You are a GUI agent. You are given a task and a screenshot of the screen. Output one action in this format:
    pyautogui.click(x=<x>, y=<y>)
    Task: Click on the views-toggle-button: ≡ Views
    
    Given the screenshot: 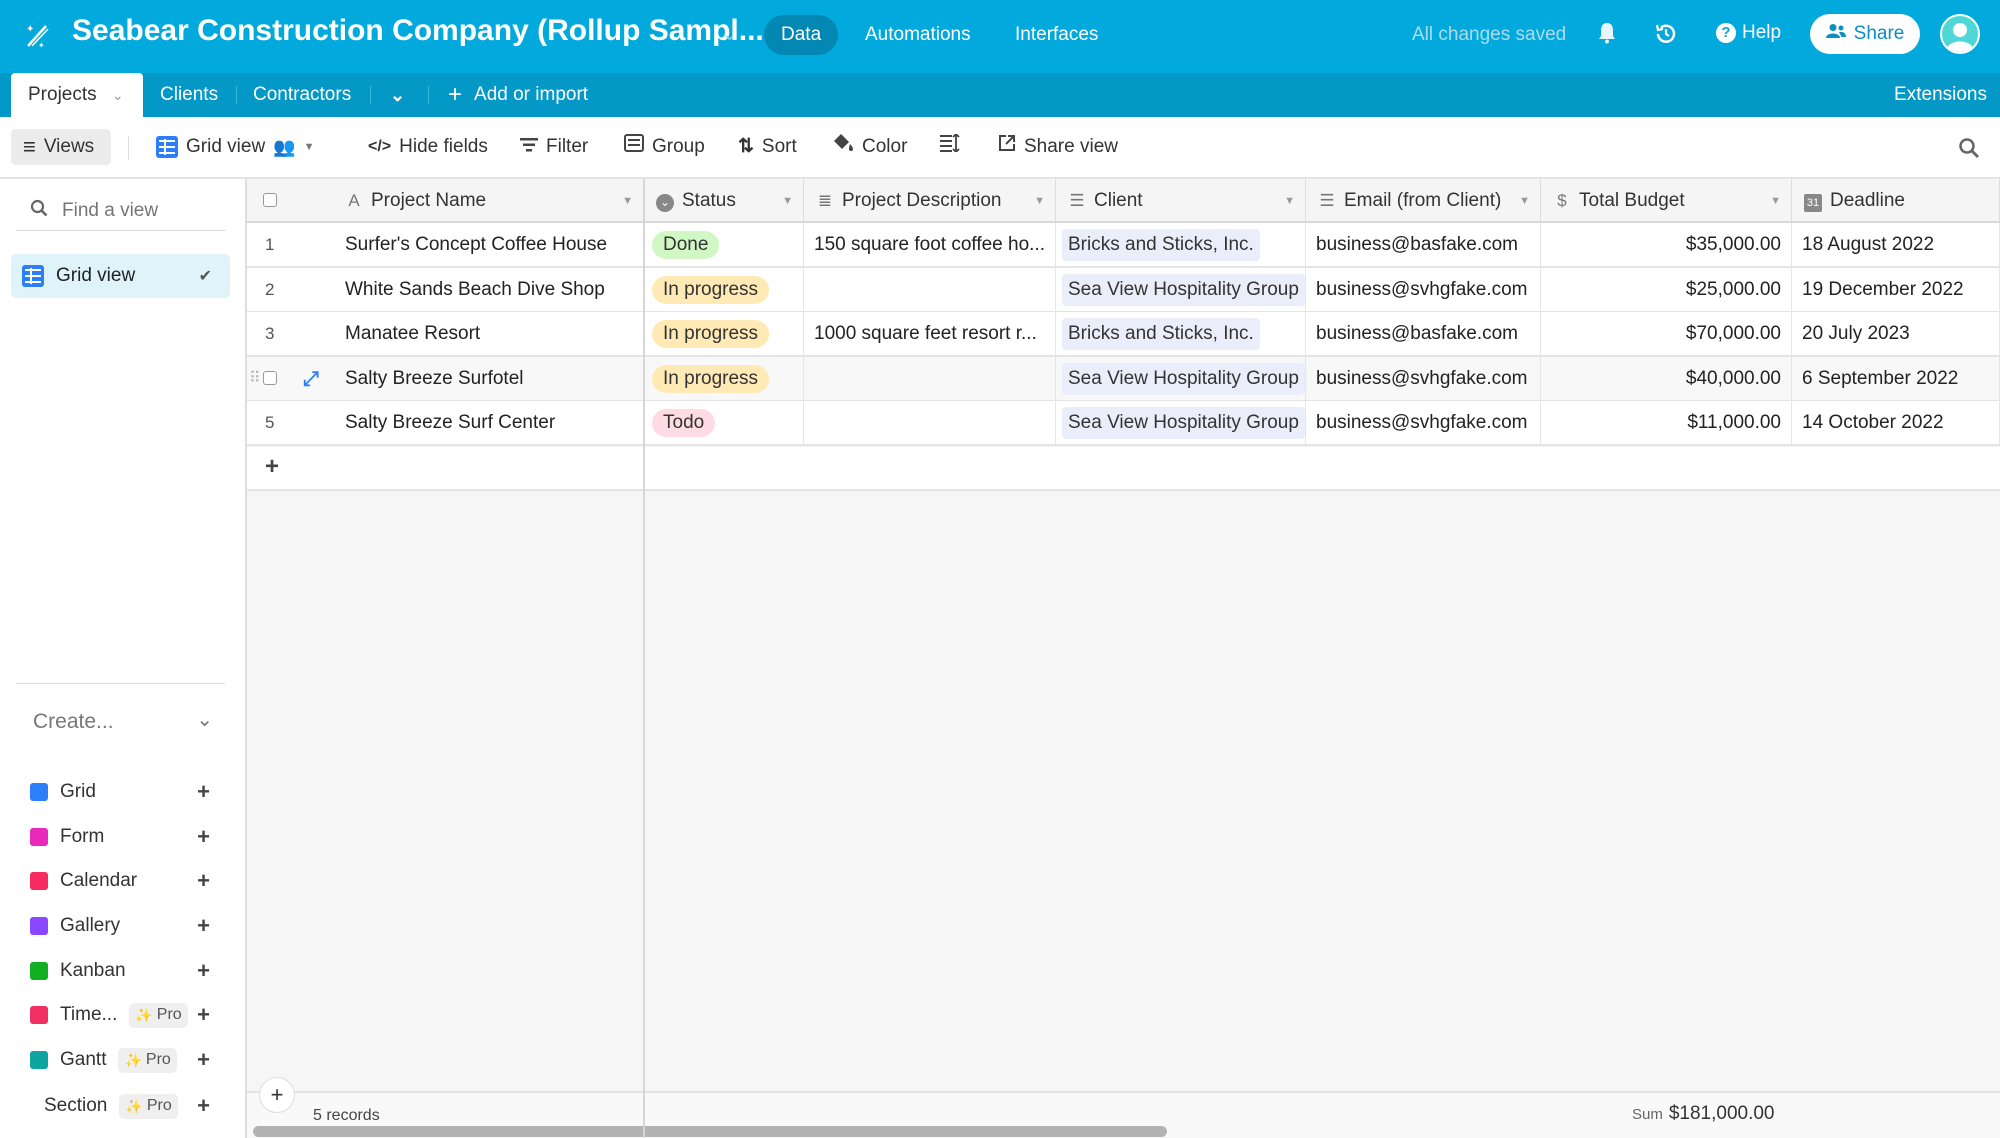 What is the action you would take?
    pyautogui.click(x=61, y=147)
    